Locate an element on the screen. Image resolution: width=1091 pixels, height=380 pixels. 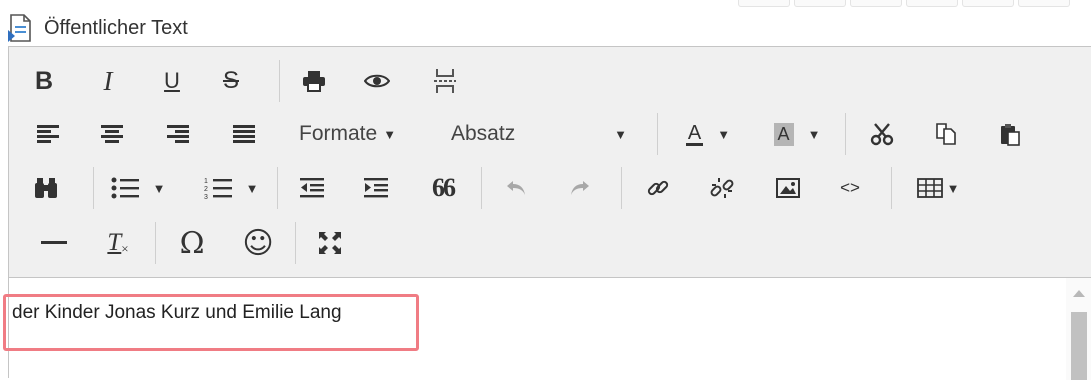
omega-icon: Ω is located at coordinates (192, 243).